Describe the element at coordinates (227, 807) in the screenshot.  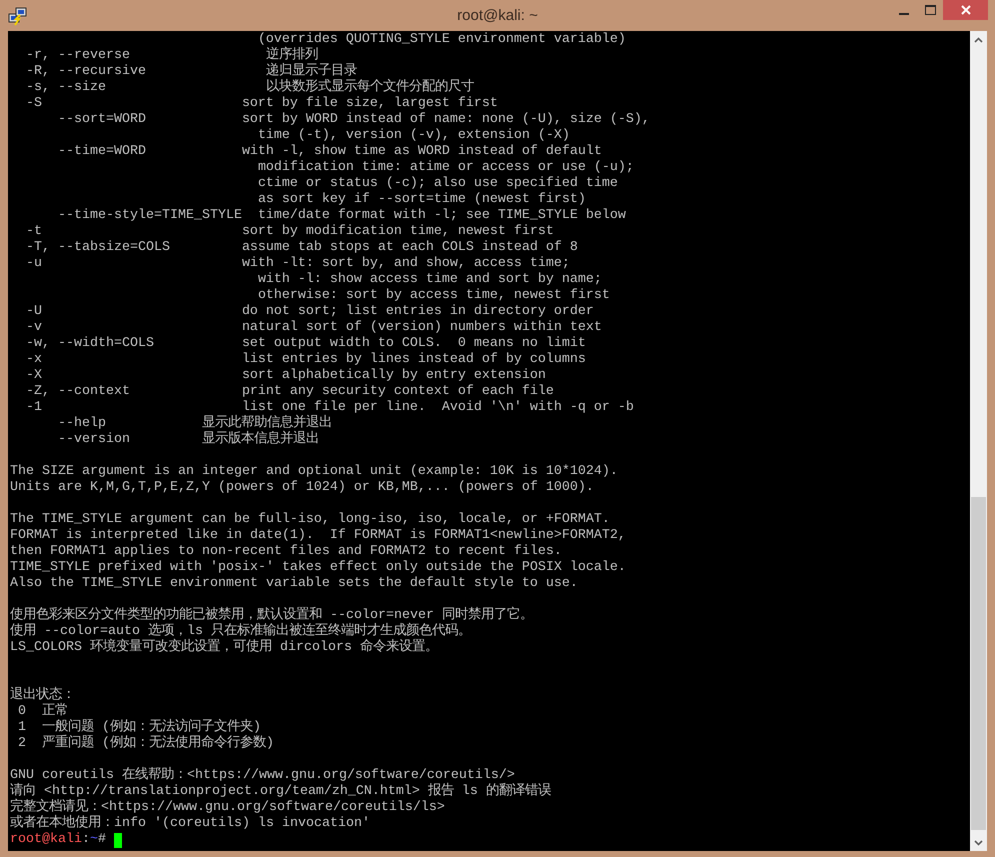
I see `output-line: 完整文档请见：<https://www.gnu.org/software/coreutils/ls>` at that location.